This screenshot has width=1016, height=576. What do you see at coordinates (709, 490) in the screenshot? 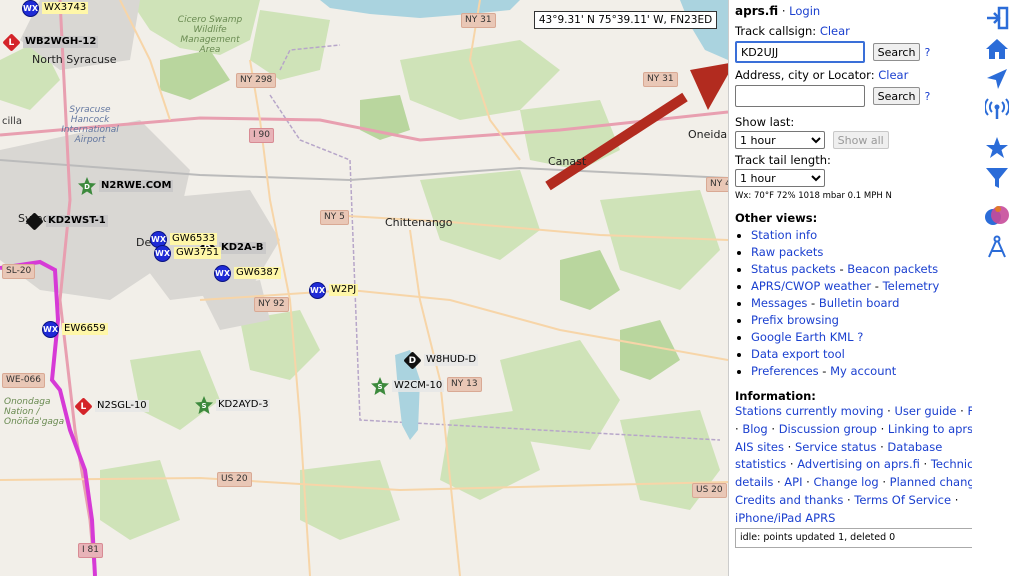
I see `shield-us20-east: US 20` at bounding box center [709, 490].